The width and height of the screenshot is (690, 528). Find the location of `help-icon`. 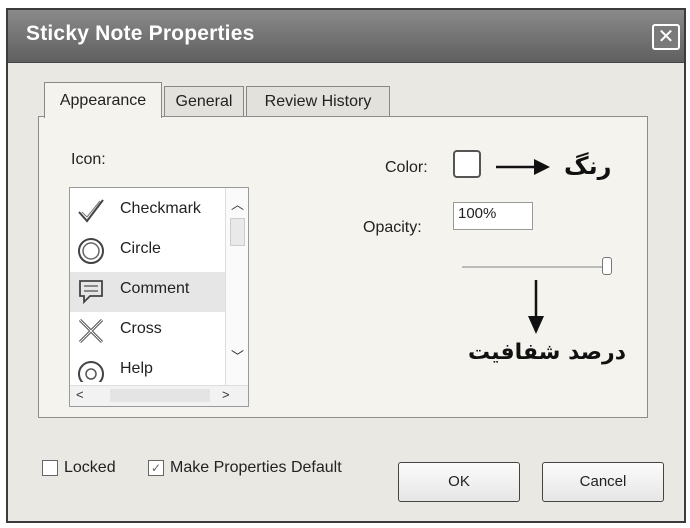

help-icon is located at coordinates (91, 371).